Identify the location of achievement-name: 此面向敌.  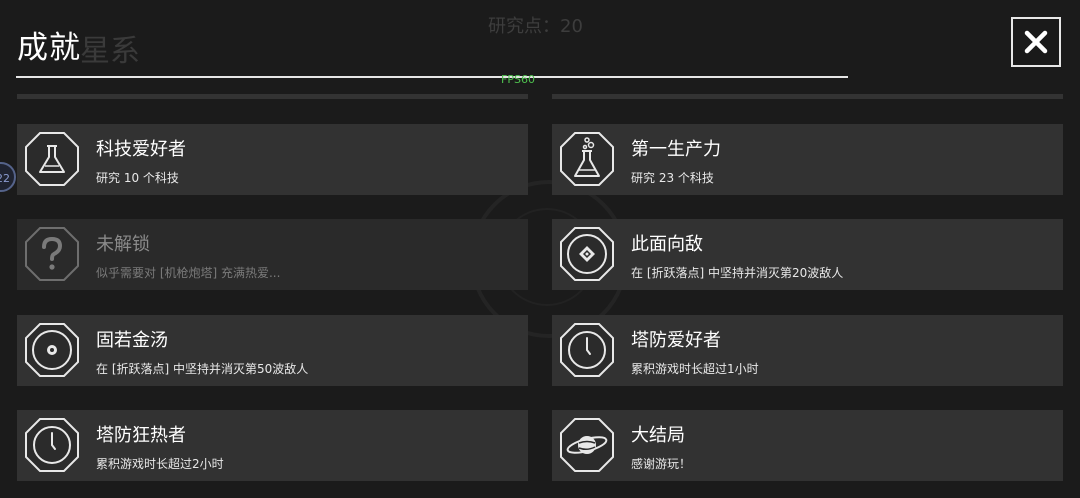
(667, 244).